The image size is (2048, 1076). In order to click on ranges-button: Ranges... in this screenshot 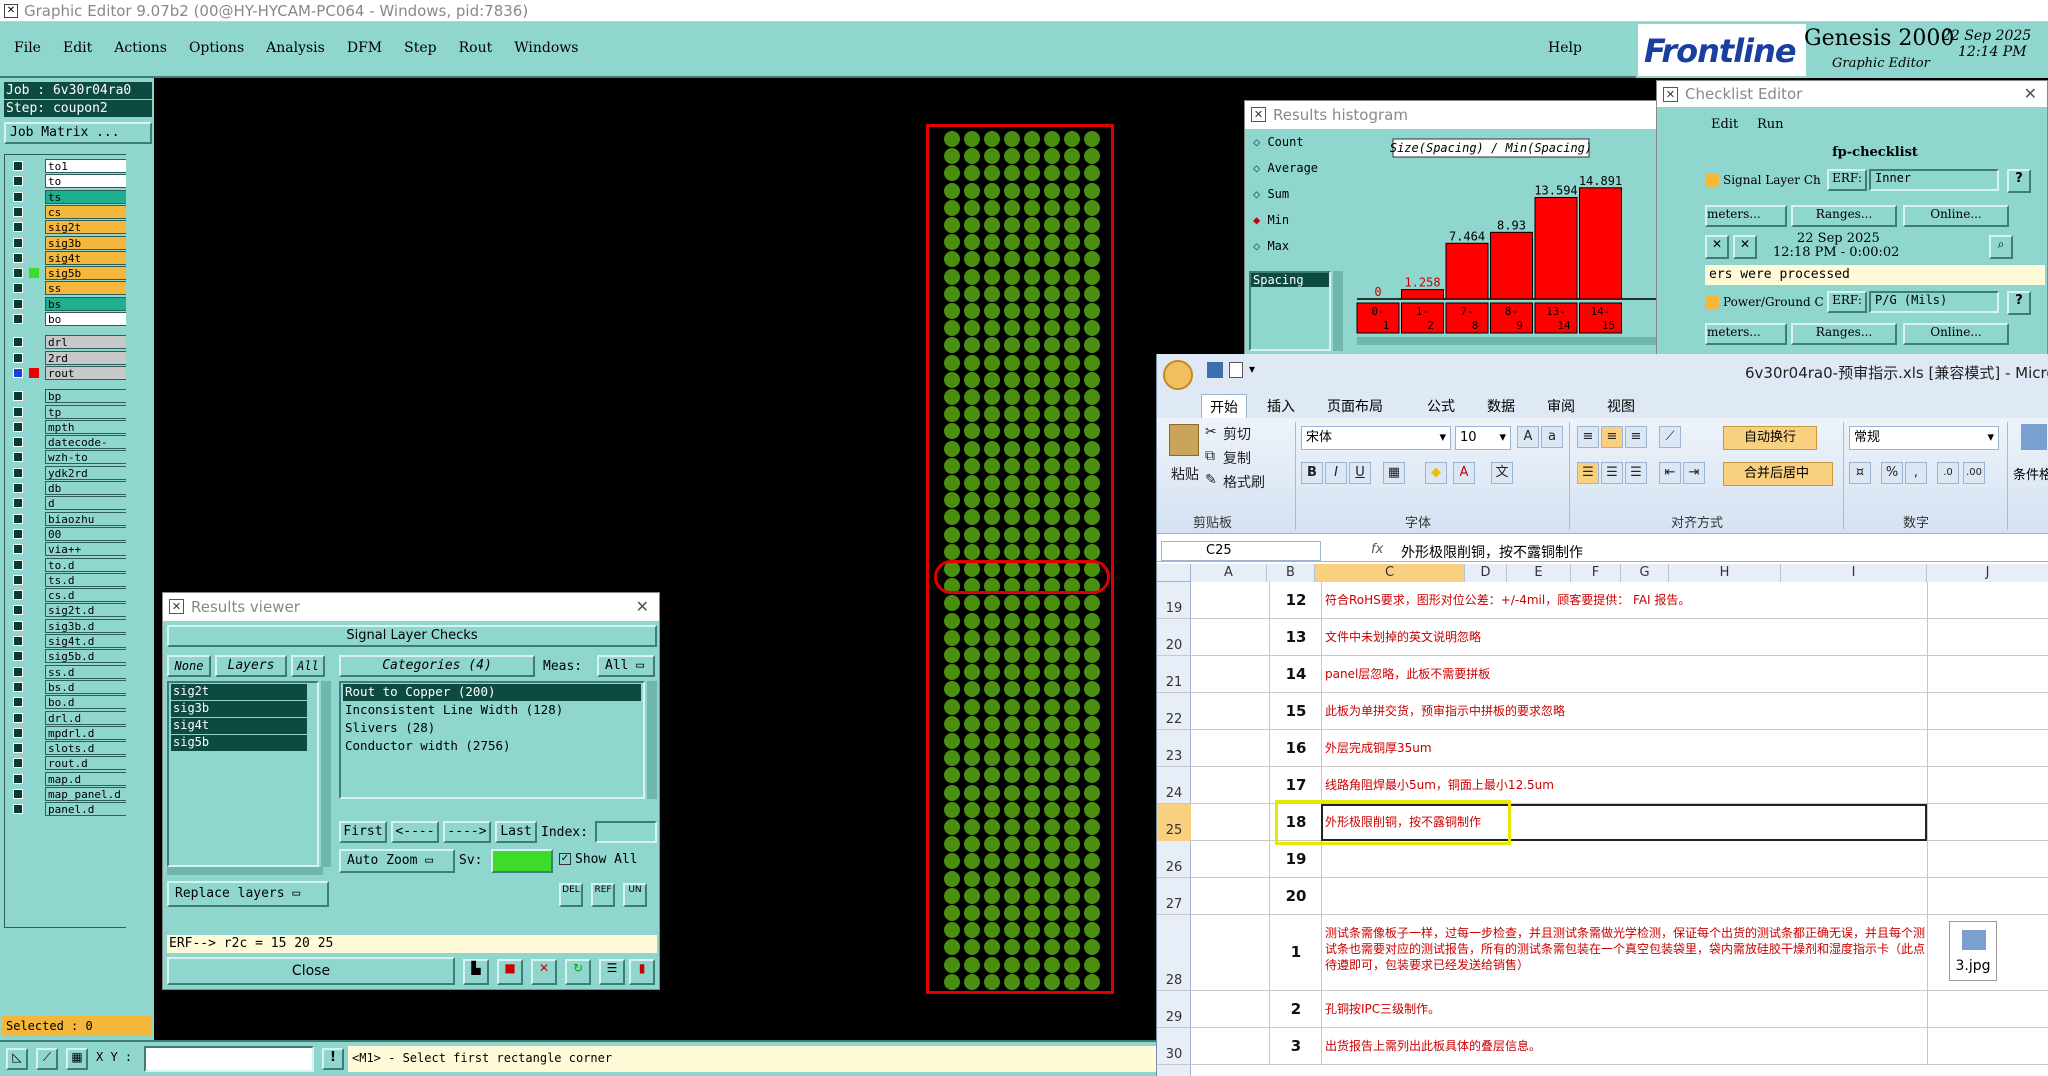, I will do `click(1844, 216)`.